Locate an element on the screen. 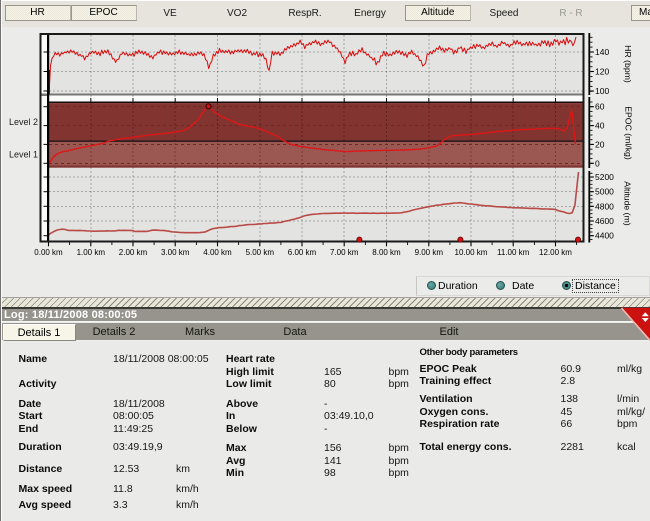 The image size is (650, 521). svg-text: 8.00 km is located at coordinates (386, 252).